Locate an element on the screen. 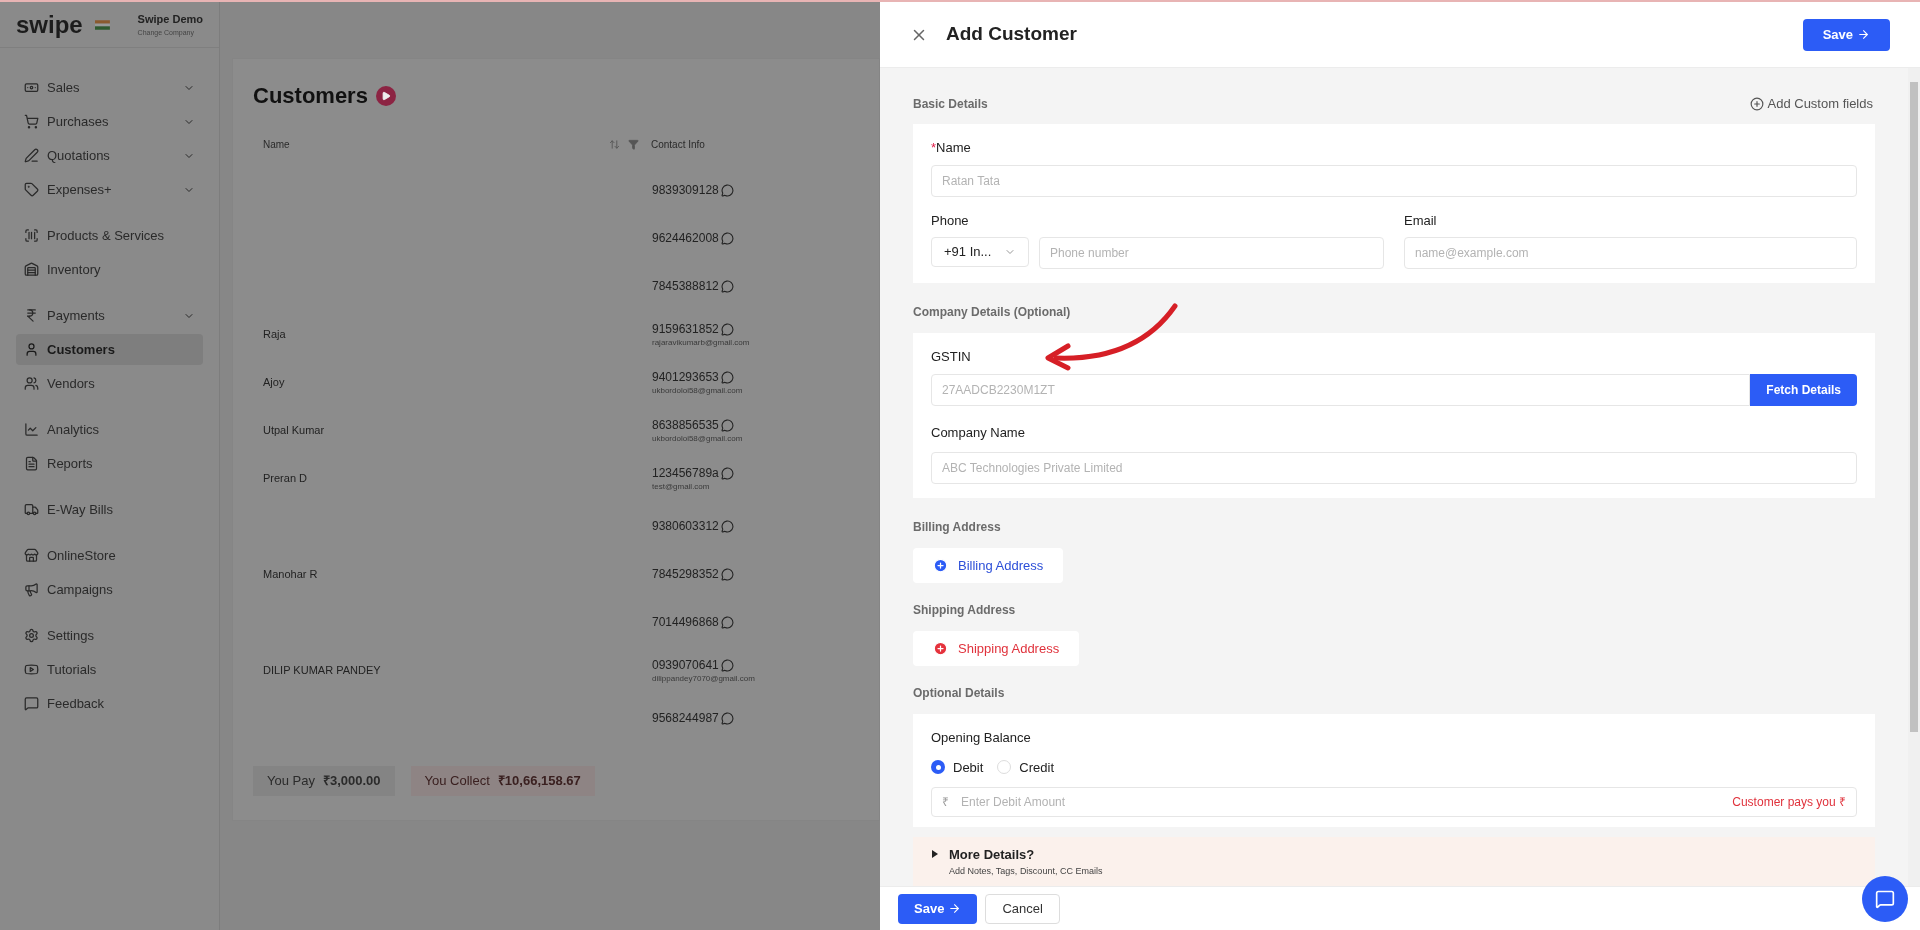 This screenshot has height=930, width=1920. sidebar-item: Inventory is located at coordinates (109, 269).